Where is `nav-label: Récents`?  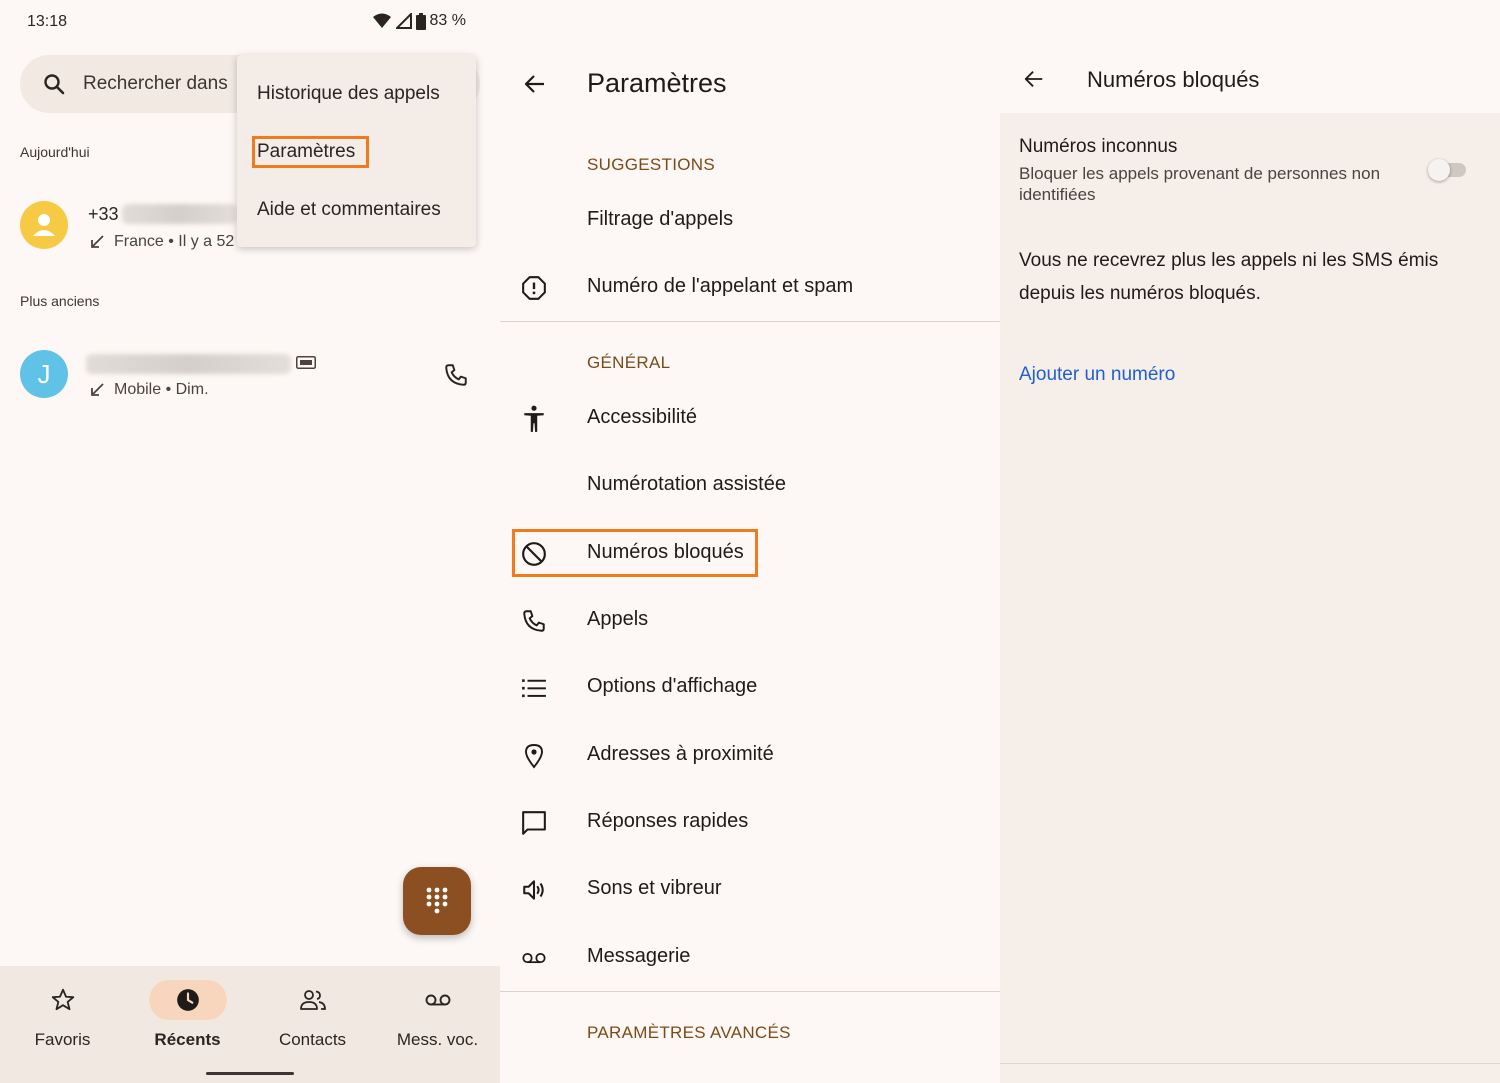
nav-label: Récents is located at coordinates (187, 1039).